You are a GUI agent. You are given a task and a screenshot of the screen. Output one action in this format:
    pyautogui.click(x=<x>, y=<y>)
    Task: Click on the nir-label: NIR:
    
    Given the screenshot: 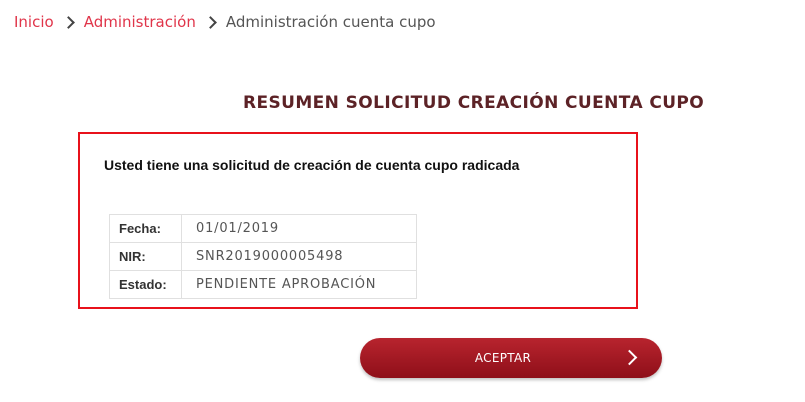 What is the action you would take?
    pyautogui.click(x=145, y=256)
    